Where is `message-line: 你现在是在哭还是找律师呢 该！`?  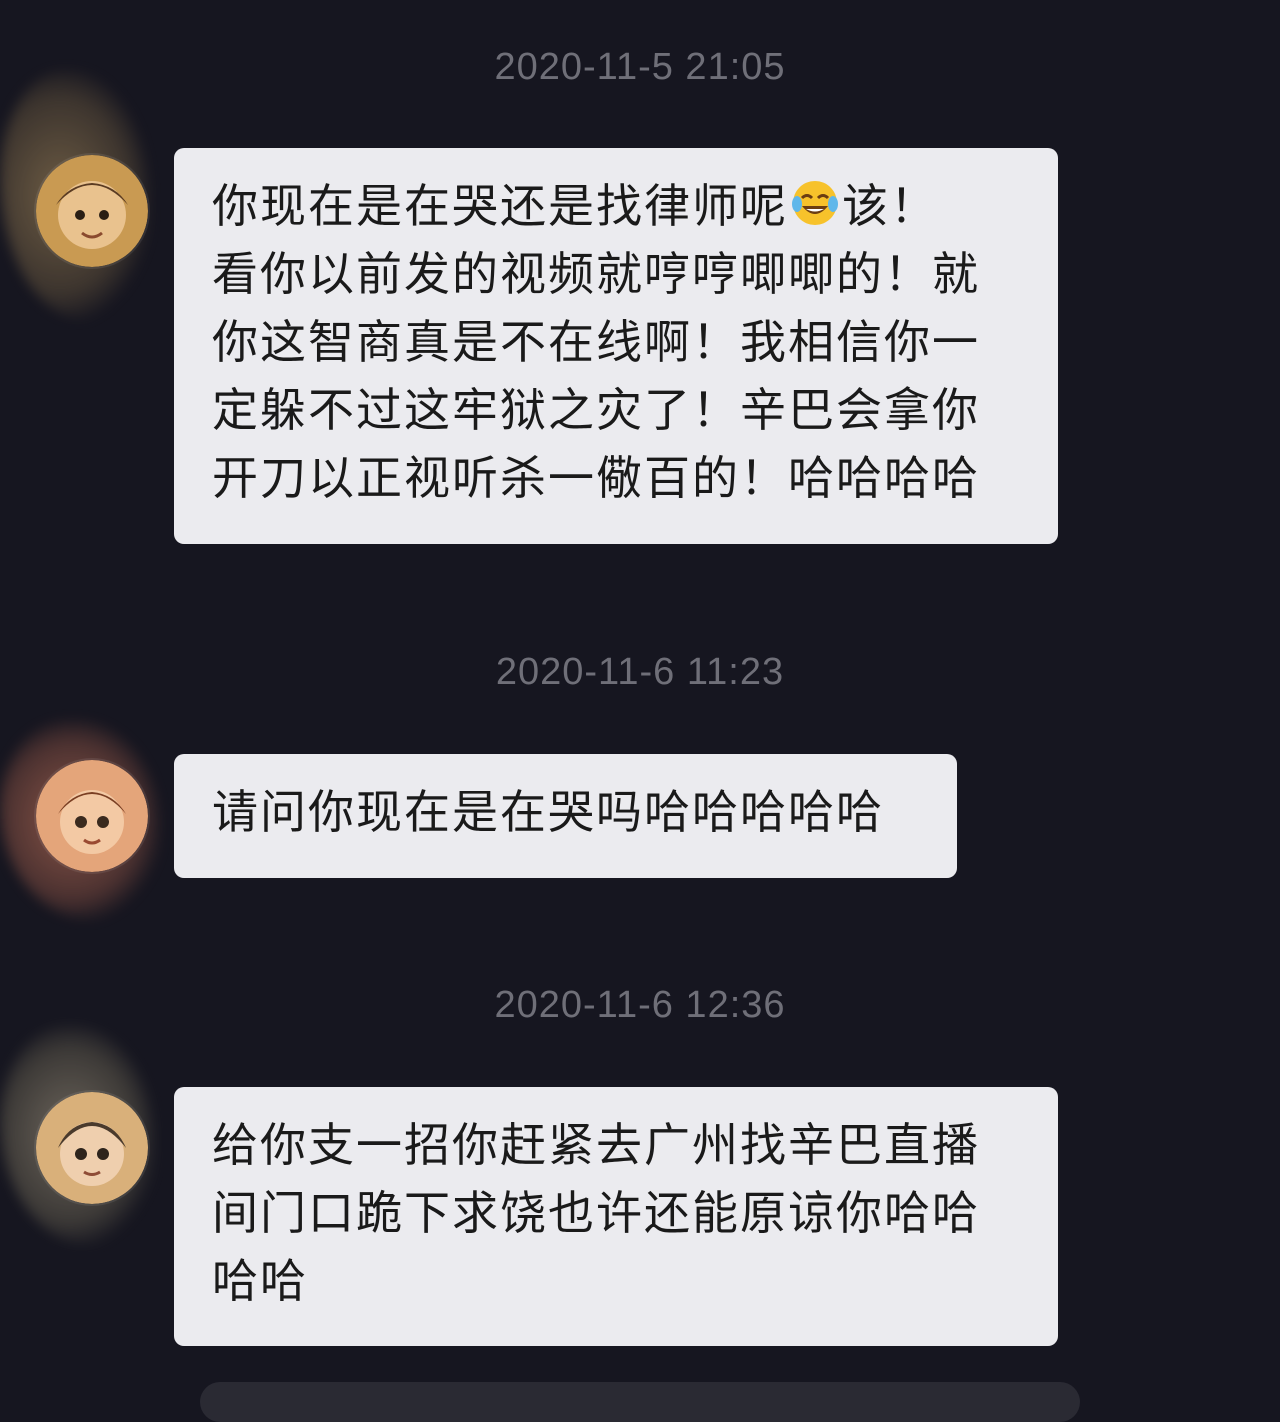 message-line: 你现在是在哭还是找律师呢 该！ is located at coordinates (616, 206).